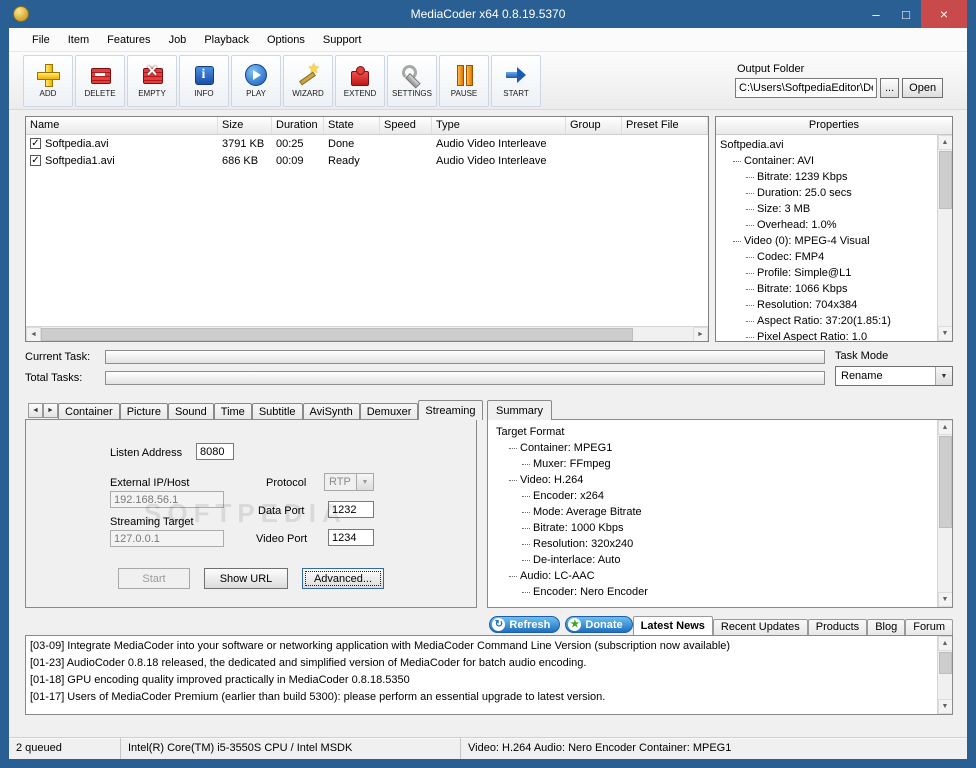  I want to click on tab-picture: Picture, so click(143, 411).